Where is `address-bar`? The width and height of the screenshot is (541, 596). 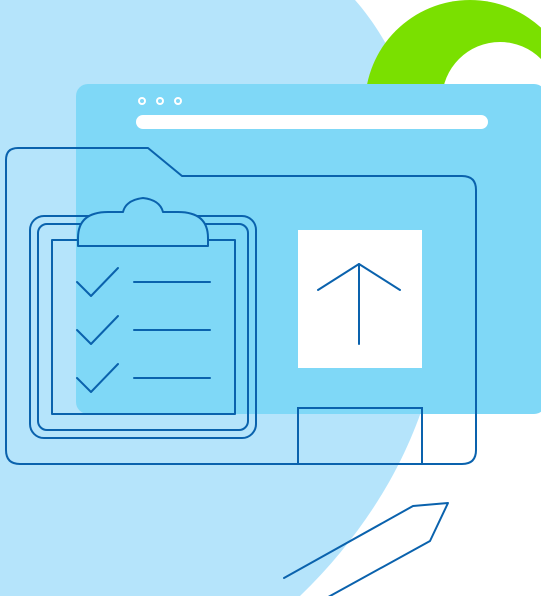
address-bar is located at coordinates (312, 122).